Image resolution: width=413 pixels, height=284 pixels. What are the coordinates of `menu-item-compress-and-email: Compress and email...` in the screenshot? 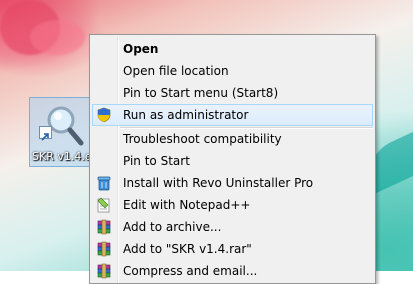 It's located at (232, 271).